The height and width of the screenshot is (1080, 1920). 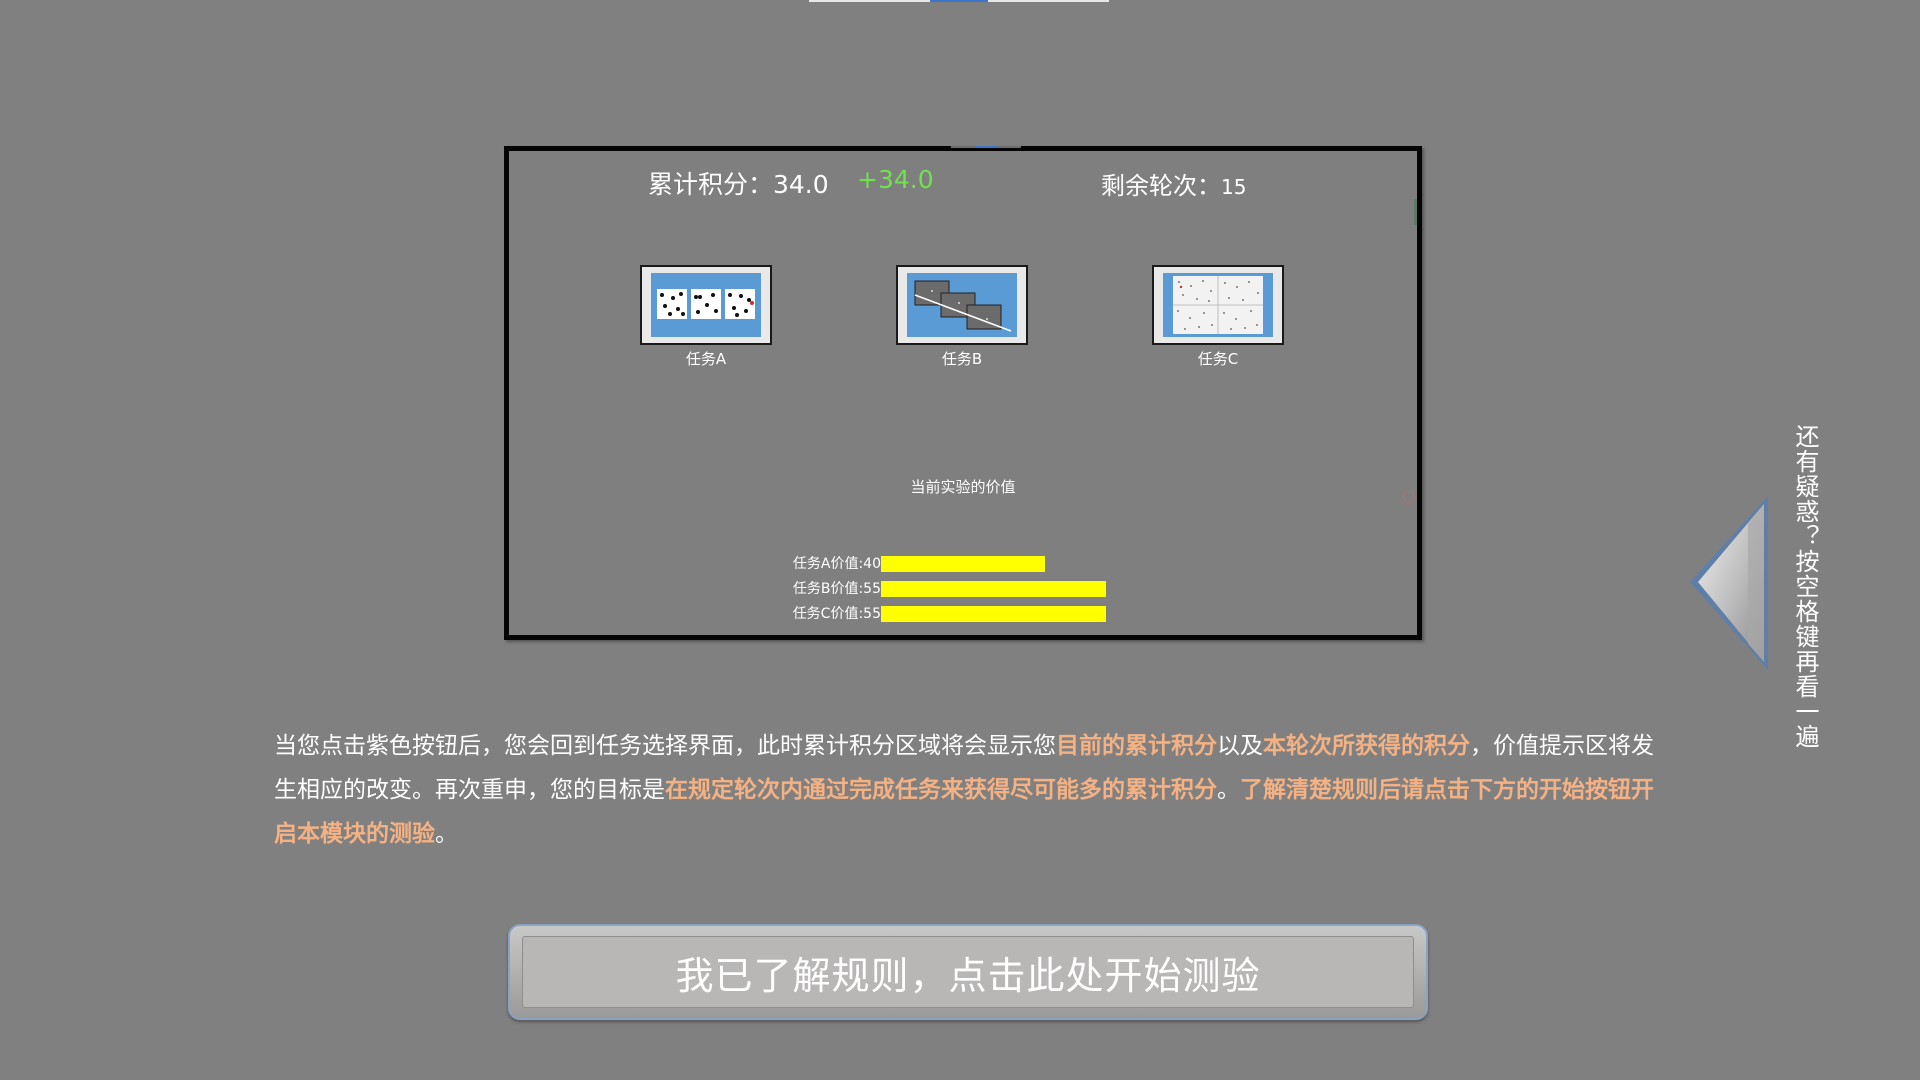 I want to click on replay-hint: 还有疑惑？按空格键再看一遍, so click(x=1805, y=586).